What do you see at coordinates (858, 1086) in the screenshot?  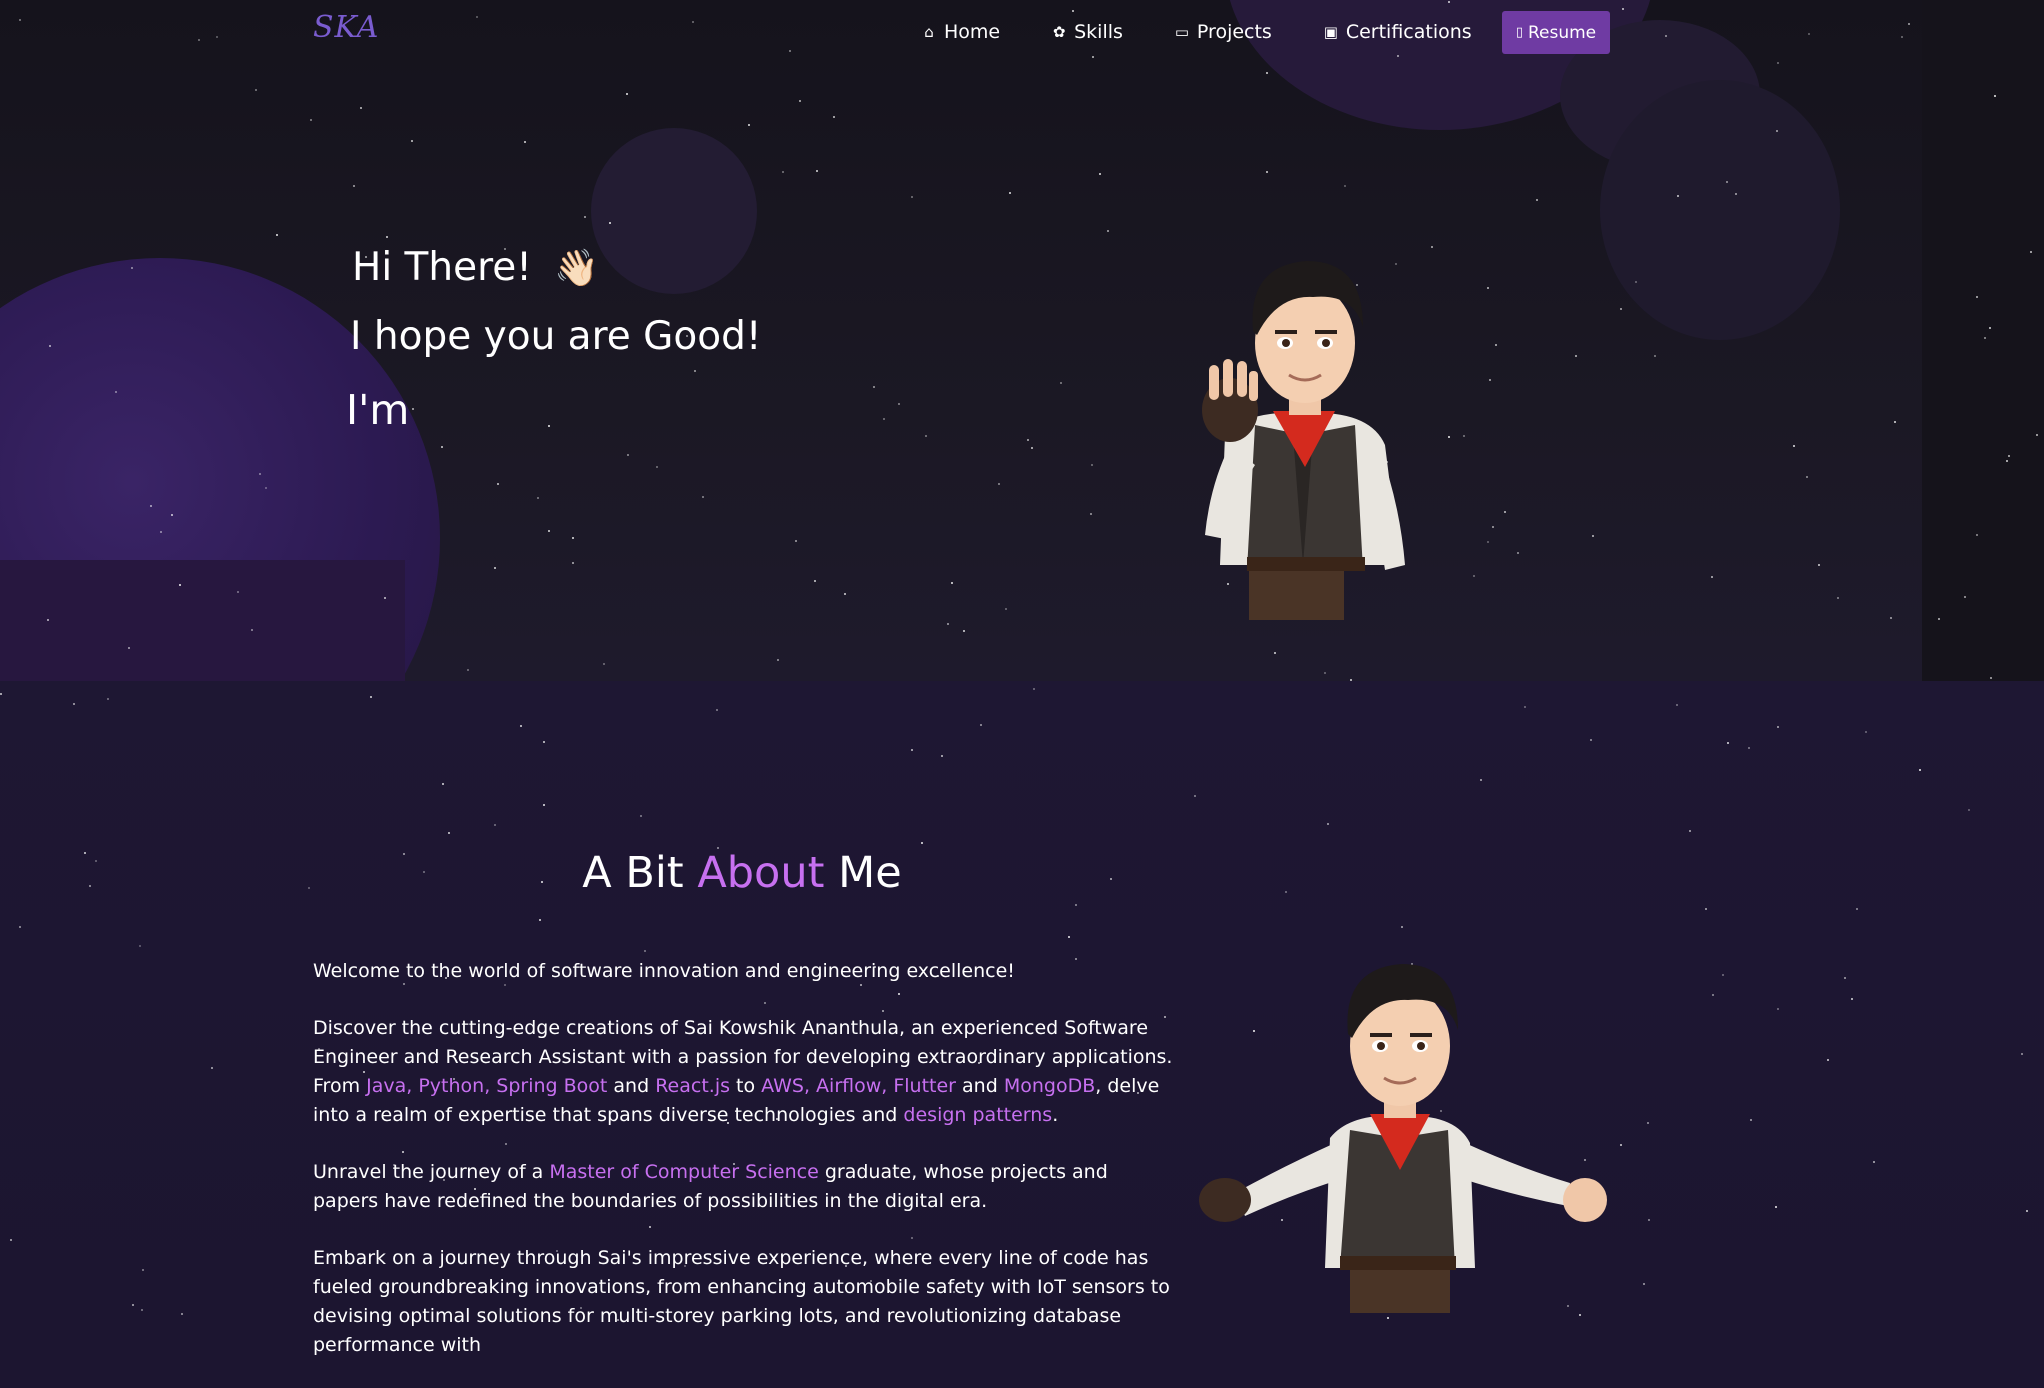 I see `about-p2-highlight-3: AWS, Airflow, Flutter` at bounding box center [858, 1086].